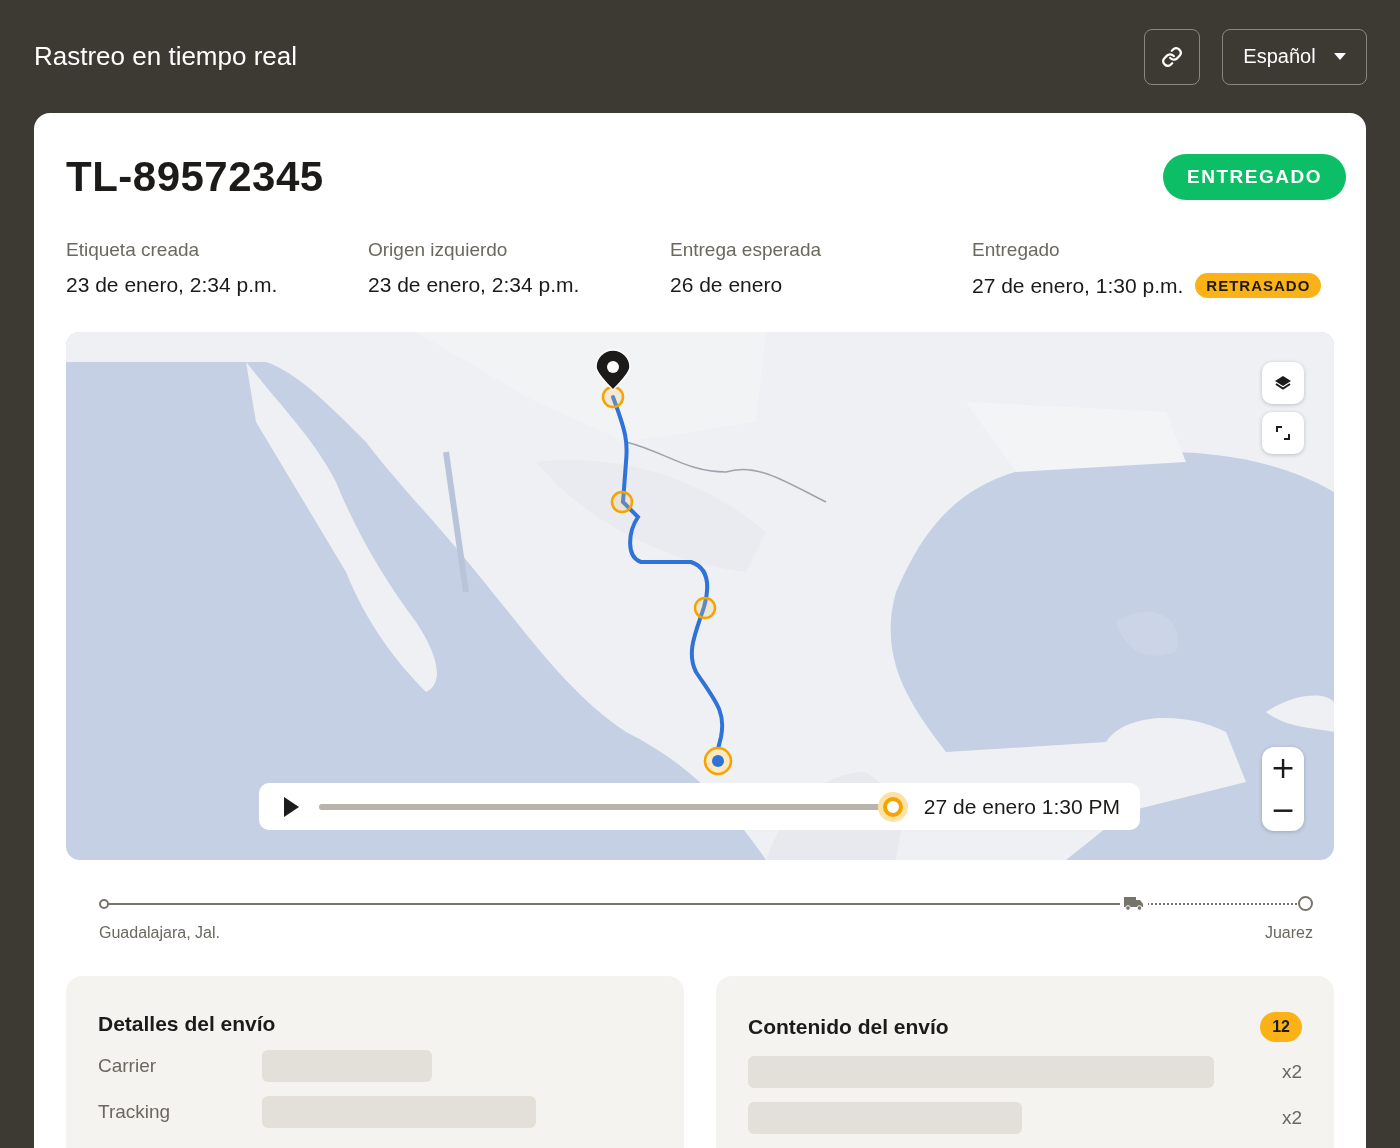 This screenshot has width=1400, height=1148. What do you see at coordinates (1283, 810) in the screenshot?
I see `zoom-out-button: −` at bounding box center [1283, 810].